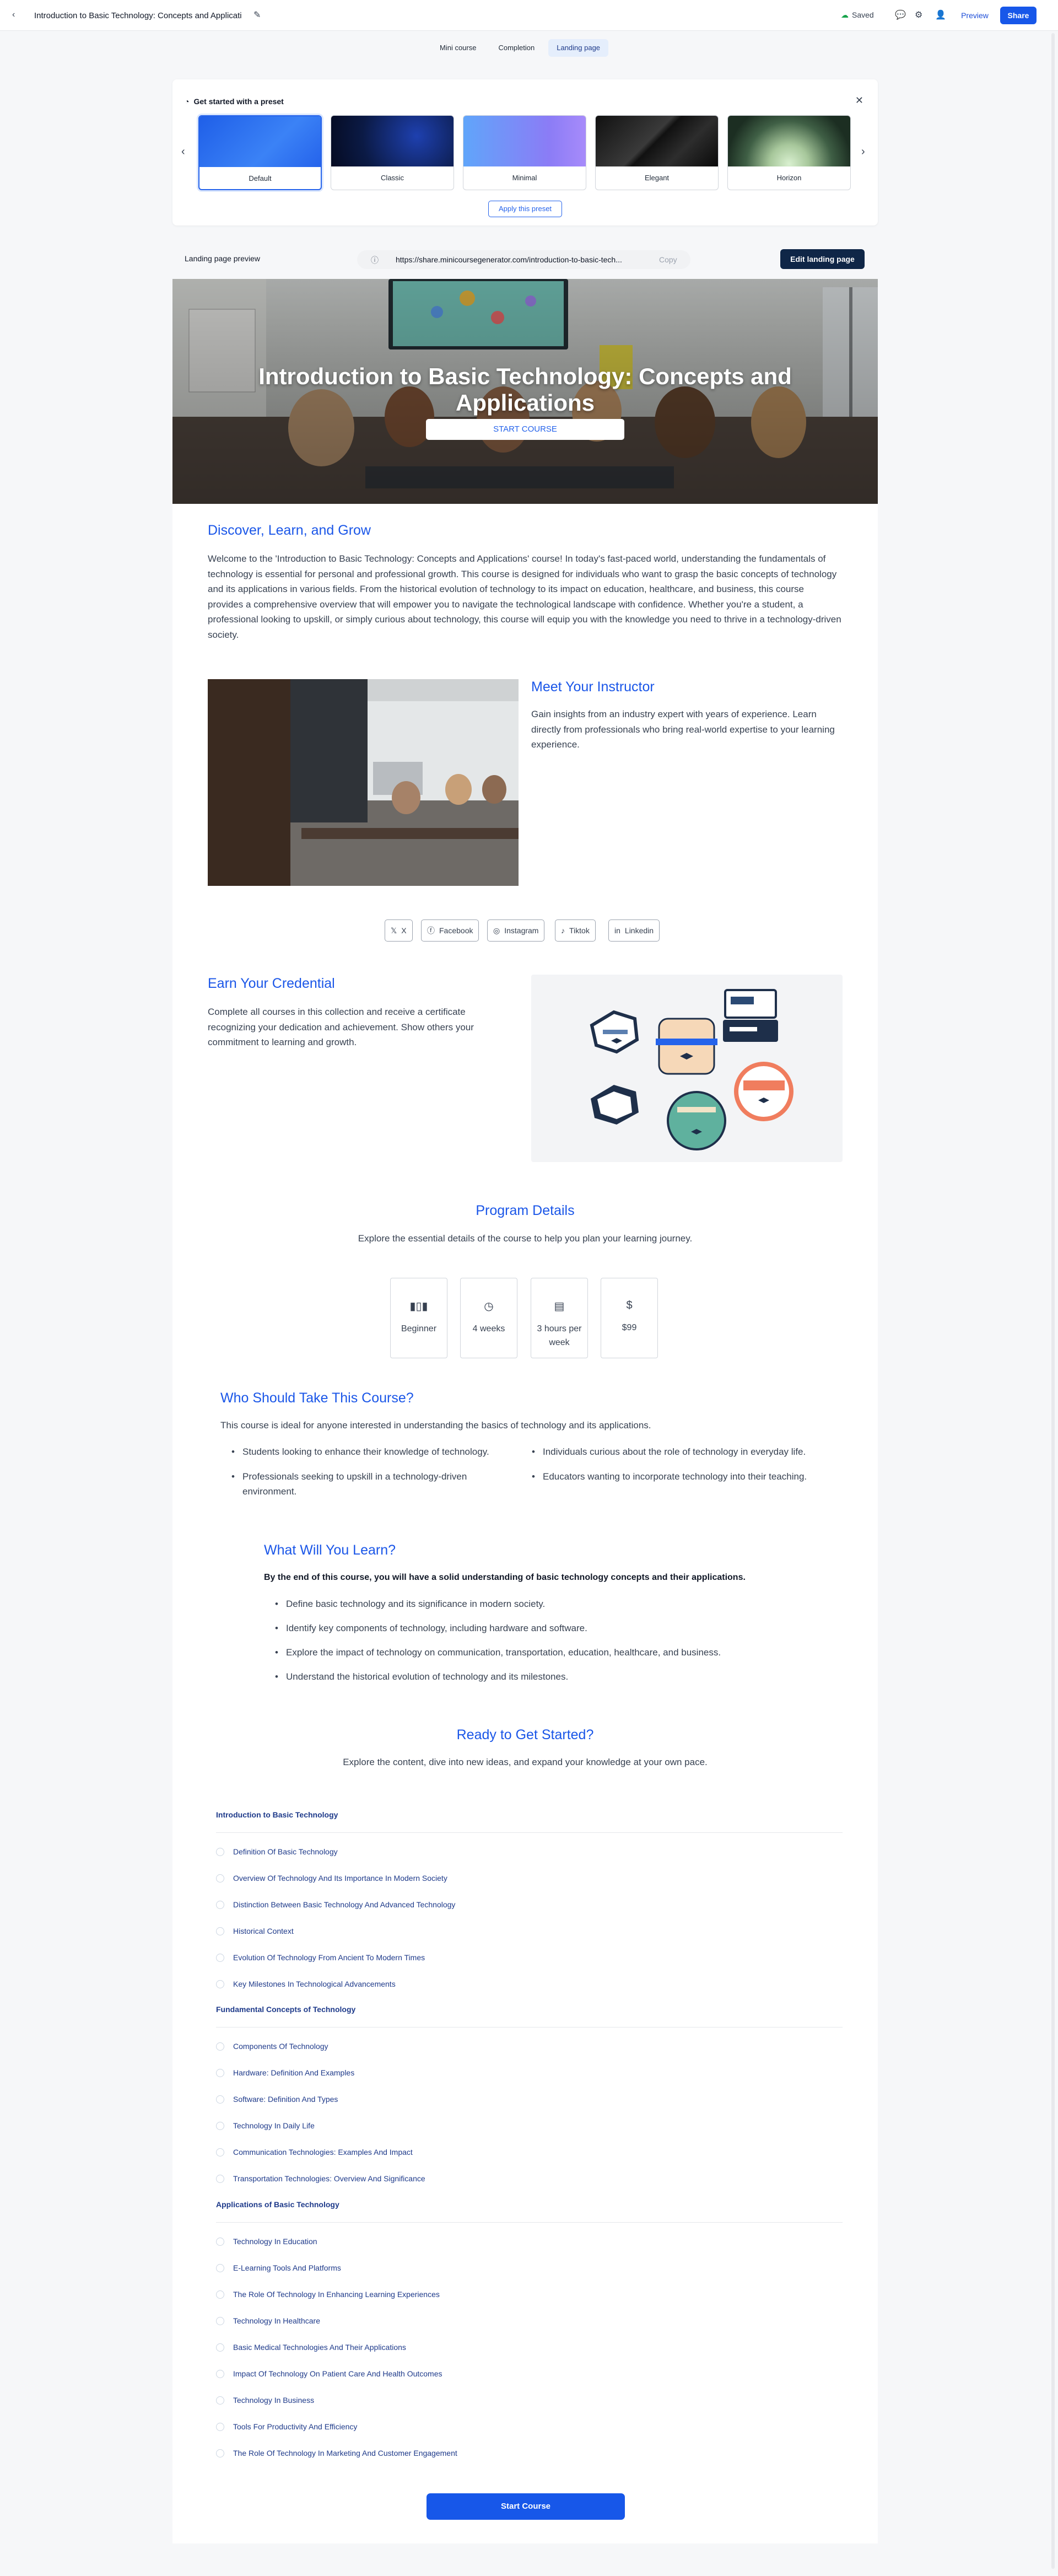 The image size is (1058, 2576). What do you see at coordinates (280, 2046) in the screenshot?
I see `lesson-title: Components Of Technology` at bounding box center [280, 2046].